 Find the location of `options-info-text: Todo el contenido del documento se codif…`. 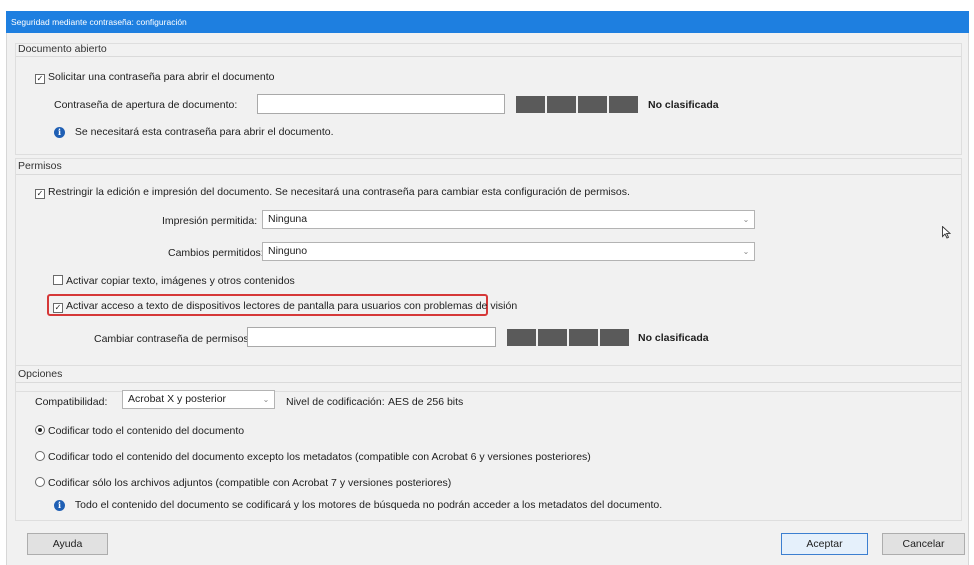

options-info-text: Todo el contenido del documento se codif… is located at coordinates (368, 505).